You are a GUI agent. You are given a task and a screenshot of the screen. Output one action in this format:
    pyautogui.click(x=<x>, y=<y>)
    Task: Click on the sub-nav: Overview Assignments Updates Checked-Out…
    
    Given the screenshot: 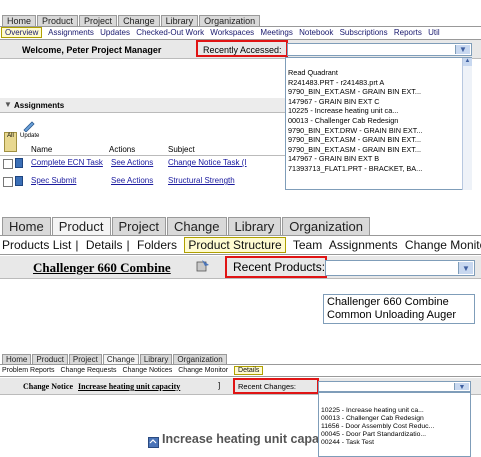 What is the action you would take?
    pyautogui.click(x=240, y=33)
    